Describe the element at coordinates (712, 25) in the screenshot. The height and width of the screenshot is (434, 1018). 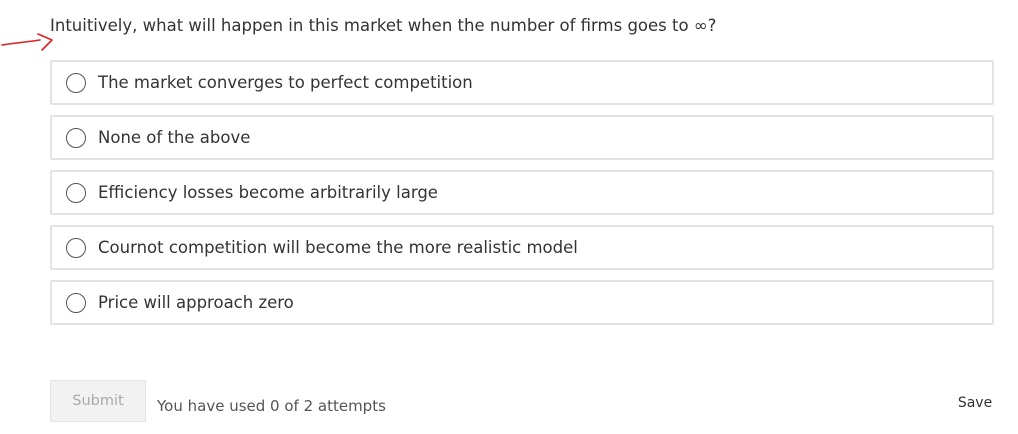
I see `question-mark: ?` at that location.